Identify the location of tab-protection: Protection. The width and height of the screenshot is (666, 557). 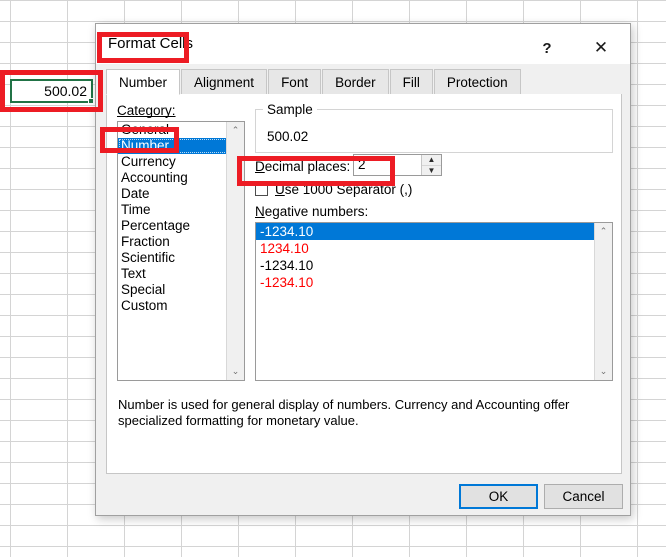
(477, 82).